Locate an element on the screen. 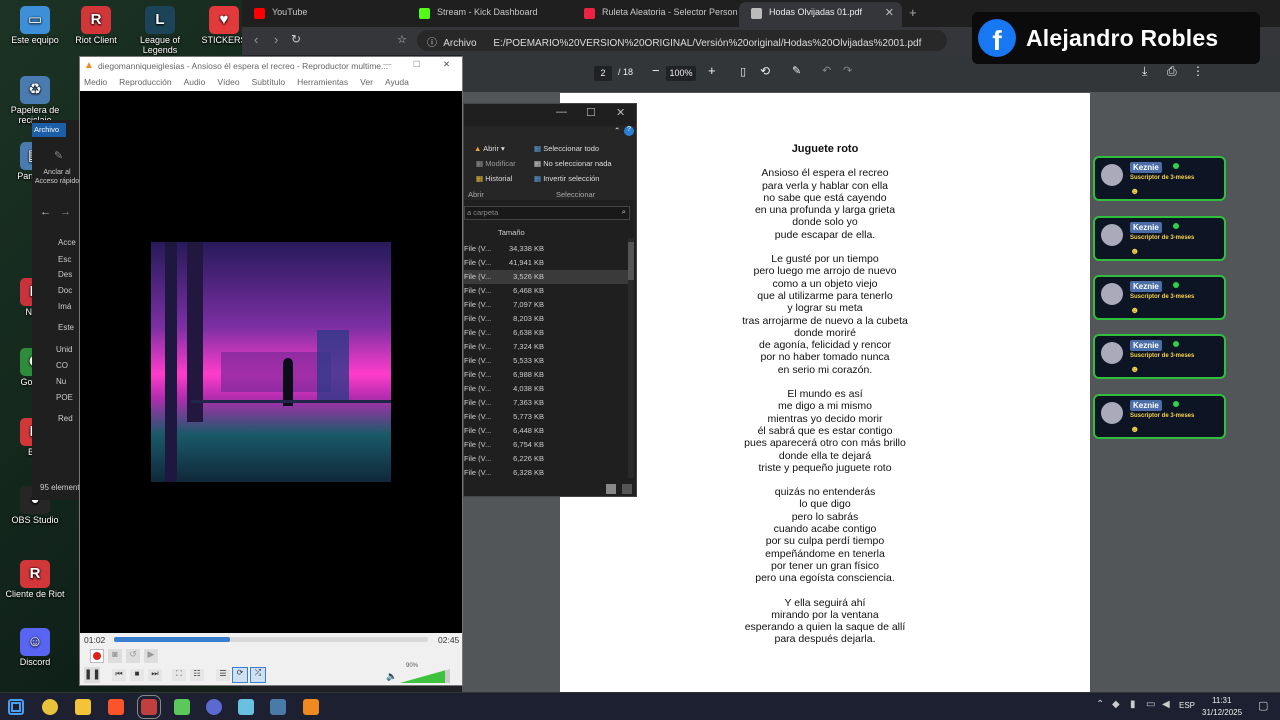 Image resolution: width=1280 pixels, height=720 pixels. file-row: File (V... 6,226 KB is located at coordinates (549, 459).